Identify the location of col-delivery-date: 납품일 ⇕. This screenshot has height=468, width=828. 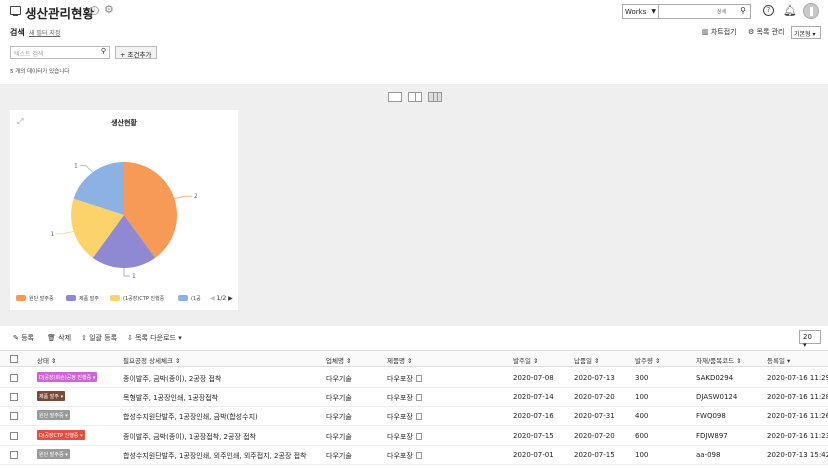
(586, 360).